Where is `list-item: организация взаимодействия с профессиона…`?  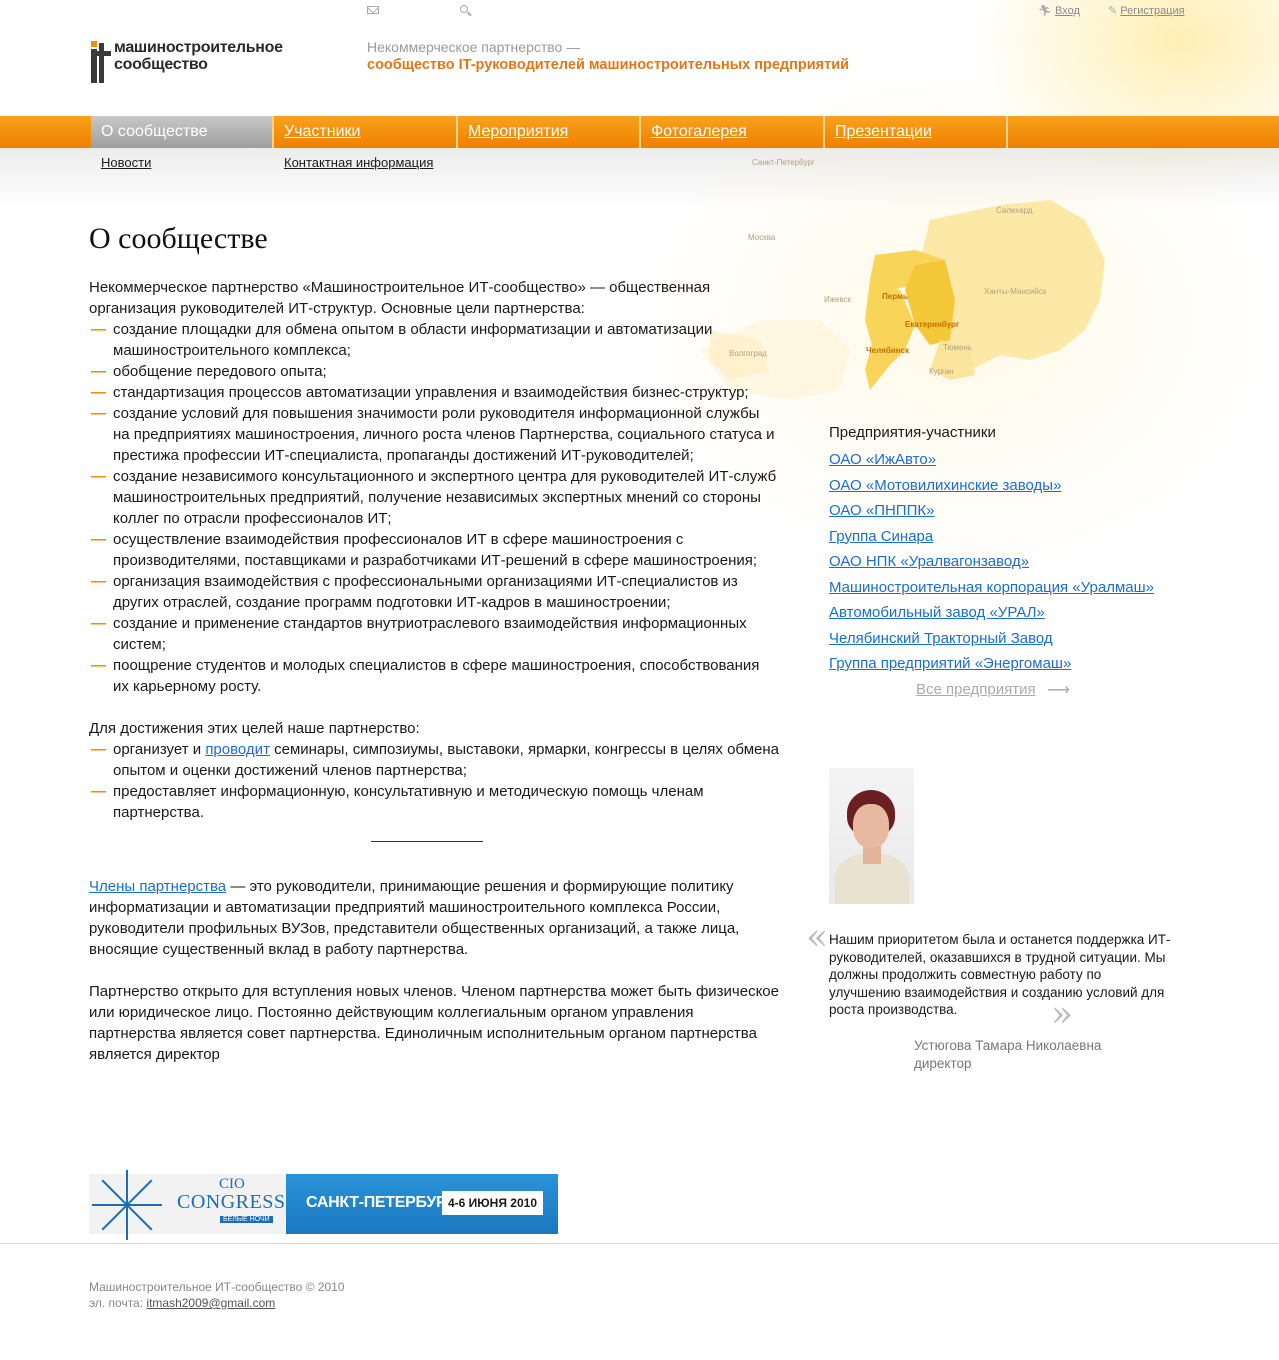 list-item: организация взаимодействия с профессиона… is located at coordinates (434, 592).